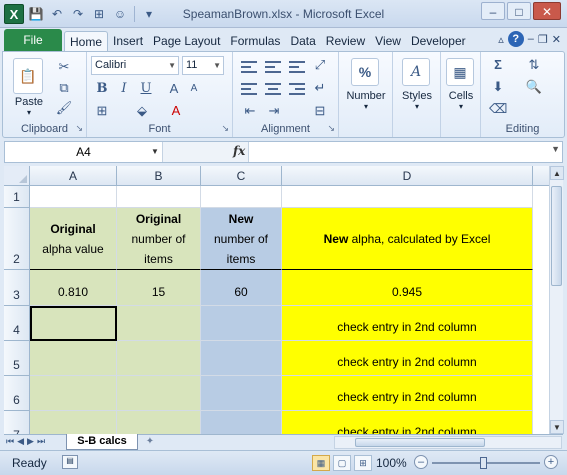  I want to click on cell-d6: check entry in 2nd column, so click(407, 393).